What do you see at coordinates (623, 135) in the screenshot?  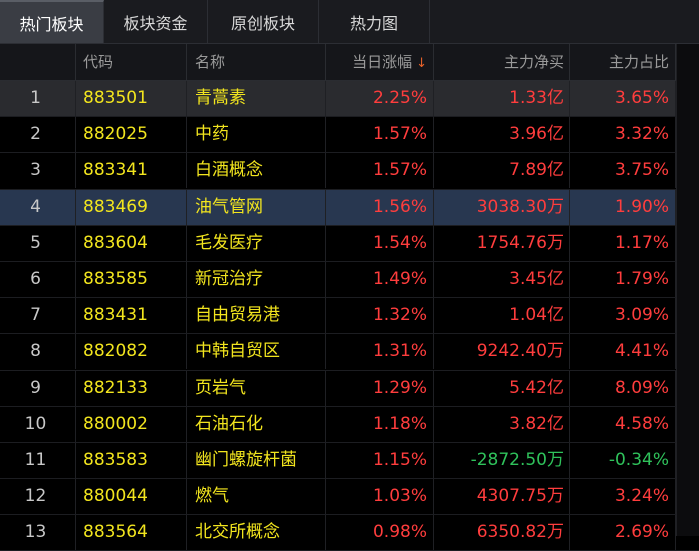 I see `main-ratio: 3.32%` at bounding box center [623, 135].